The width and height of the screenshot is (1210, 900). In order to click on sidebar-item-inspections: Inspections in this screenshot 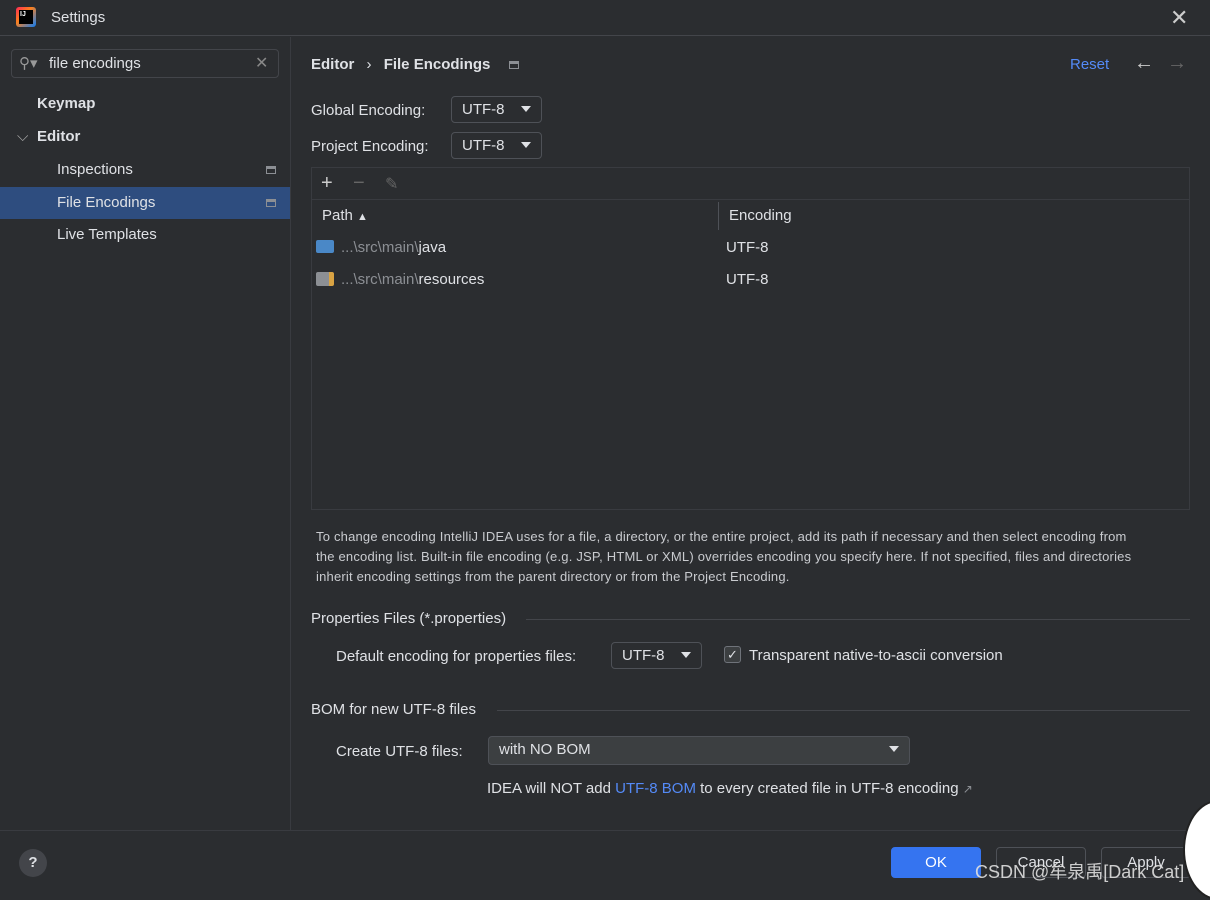, I will do `click(145, 170)`.